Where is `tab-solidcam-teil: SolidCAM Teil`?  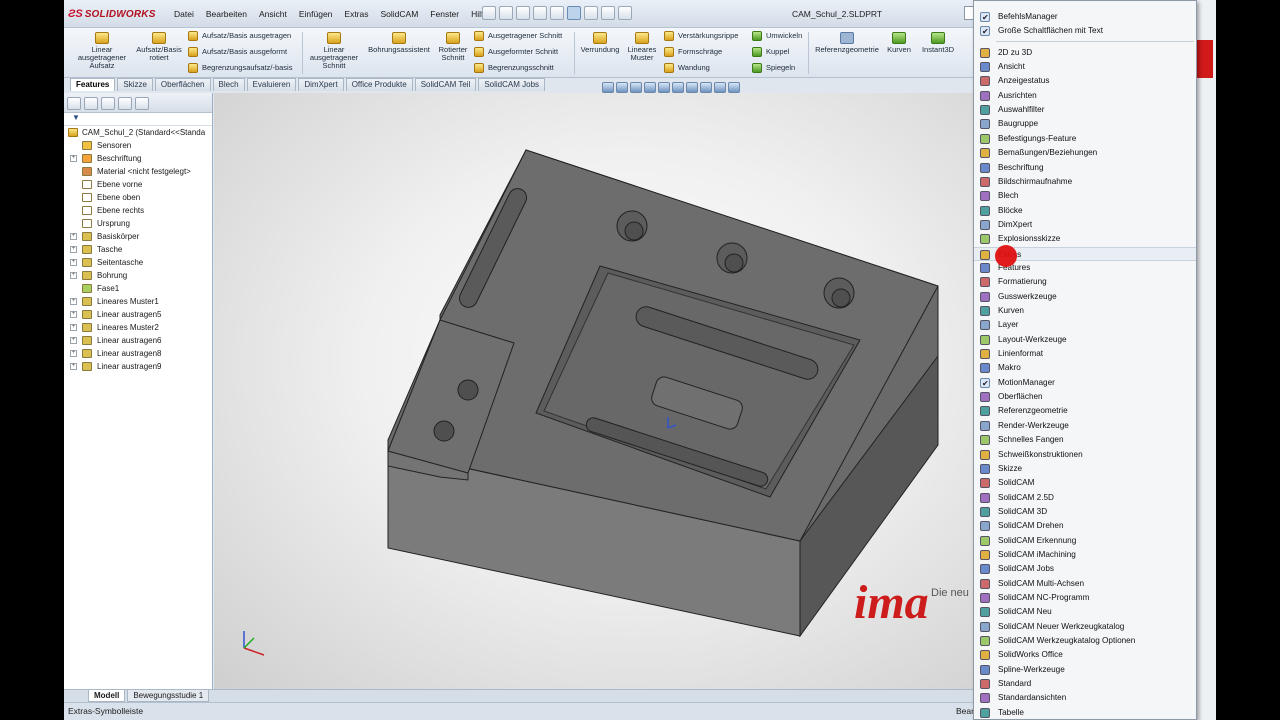 tab-solidcam-teil: SolidCAM Teil is located at coordinates (445, 84).